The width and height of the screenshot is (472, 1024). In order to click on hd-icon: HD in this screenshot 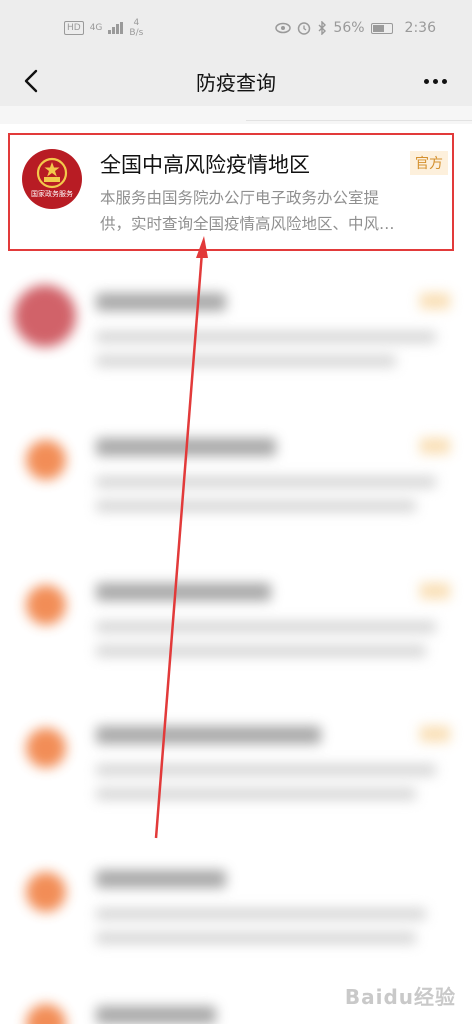, I will do `click(74, 28)`.